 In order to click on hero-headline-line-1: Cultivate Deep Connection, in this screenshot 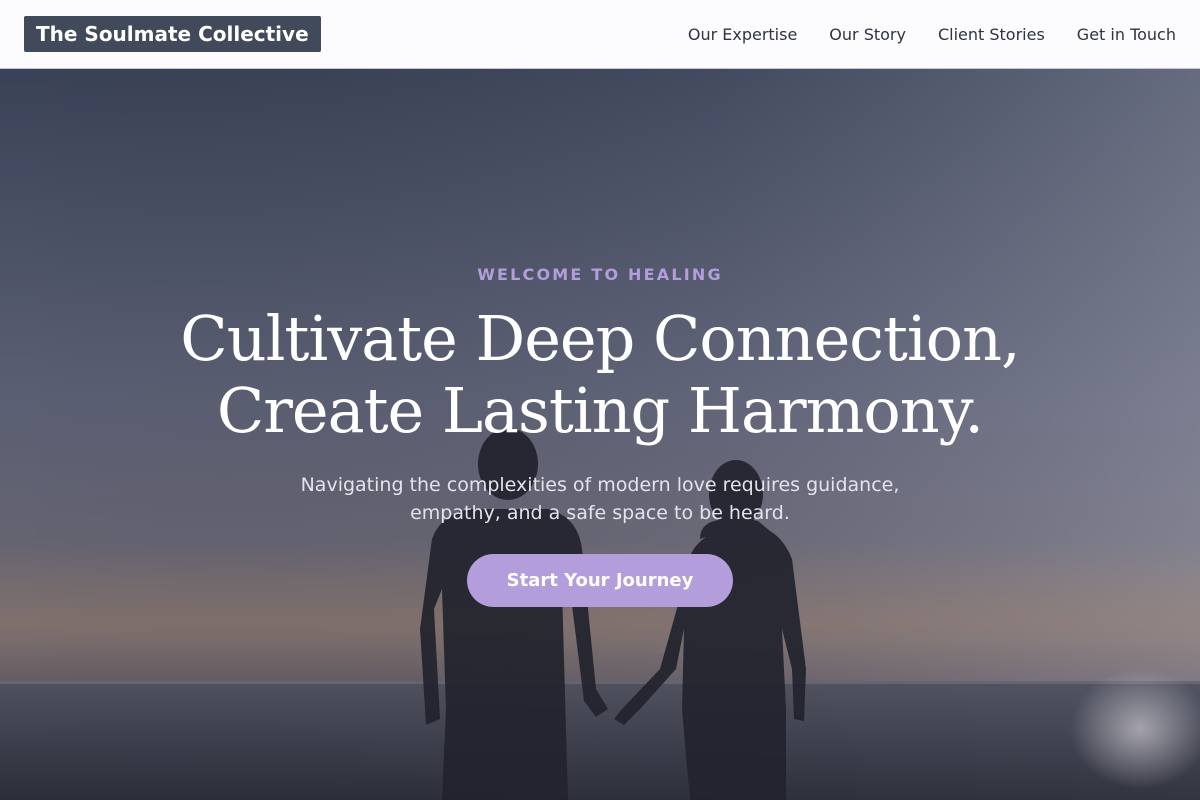, I will do `click(600, 338)`.